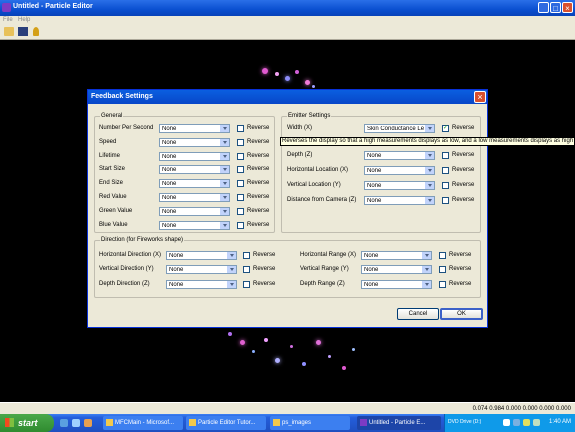  Describe the element at coordinates (465, 422) in the screenshot. I see `tray-drive-label: DVD Drive (D:)` at that location.